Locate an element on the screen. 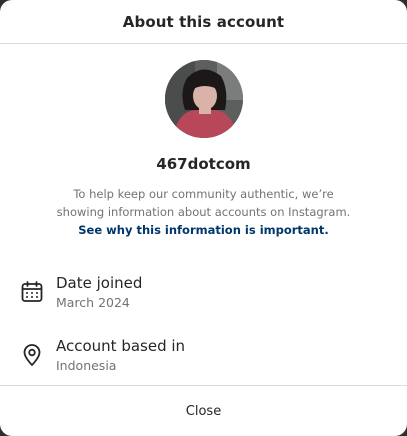 This screenshot has width=407, height=436. dialog-header: About this account is located at coordinates (203, 22).